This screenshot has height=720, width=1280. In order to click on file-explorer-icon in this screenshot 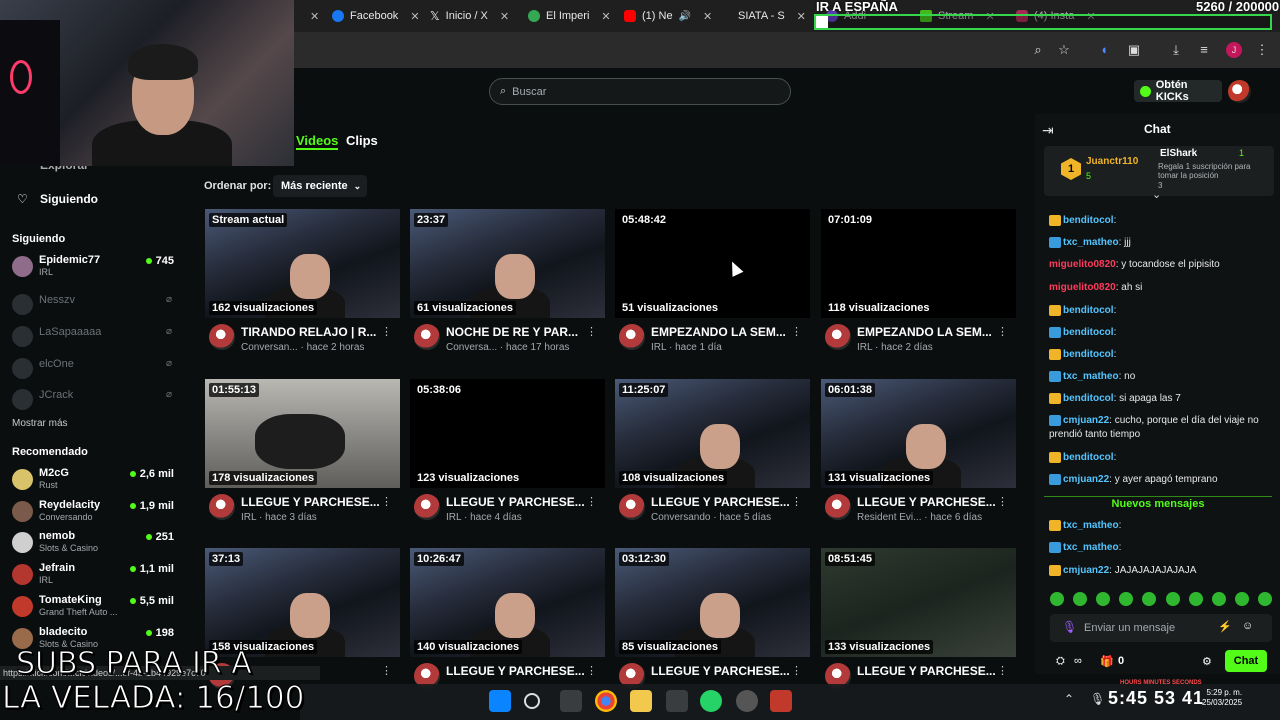, I will do `click(641, 701)`.